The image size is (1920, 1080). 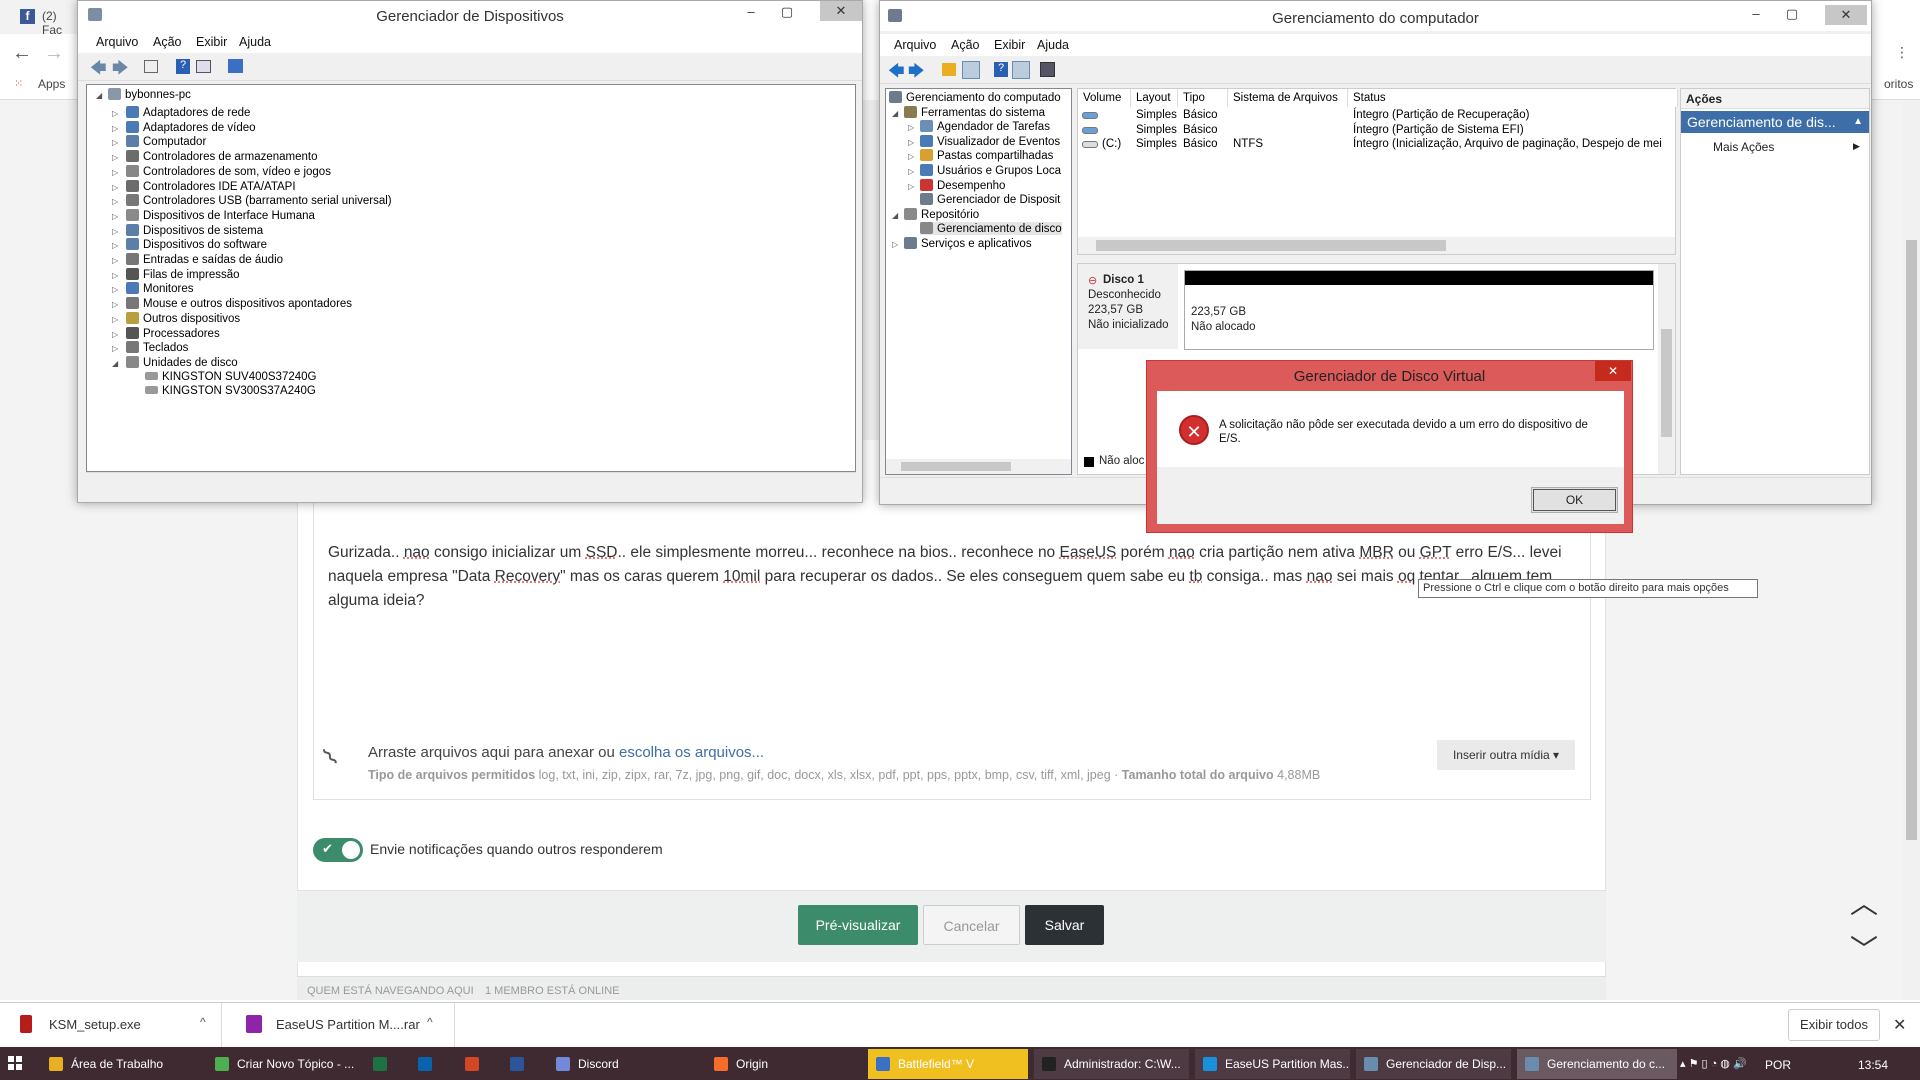 What do you see at coordinates (18, 83) in the screenshot?
I see `apps-icon: ⁙` at bounding box center [18, 83].